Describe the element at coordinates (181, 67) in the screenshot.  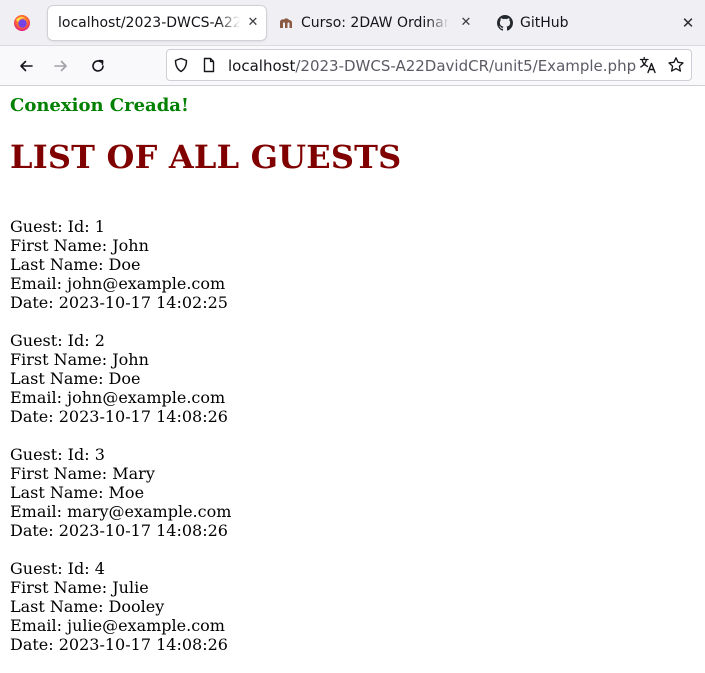
I see `tracking-shield-icon` at that location.